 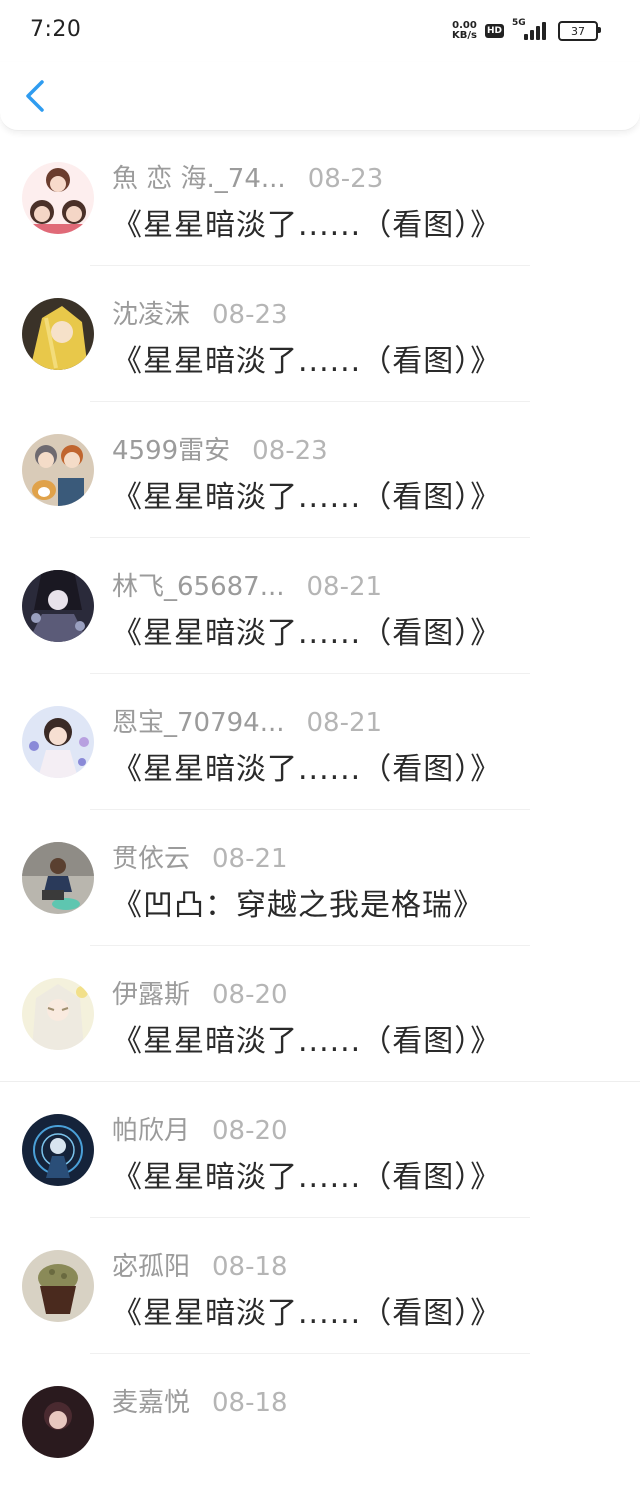 What do you see at coordinates (320, 31) in the screenshot?
I see `status-bar: 7:20 0.00 KB/s HD 5G 37` at bounding box center [320, 31].